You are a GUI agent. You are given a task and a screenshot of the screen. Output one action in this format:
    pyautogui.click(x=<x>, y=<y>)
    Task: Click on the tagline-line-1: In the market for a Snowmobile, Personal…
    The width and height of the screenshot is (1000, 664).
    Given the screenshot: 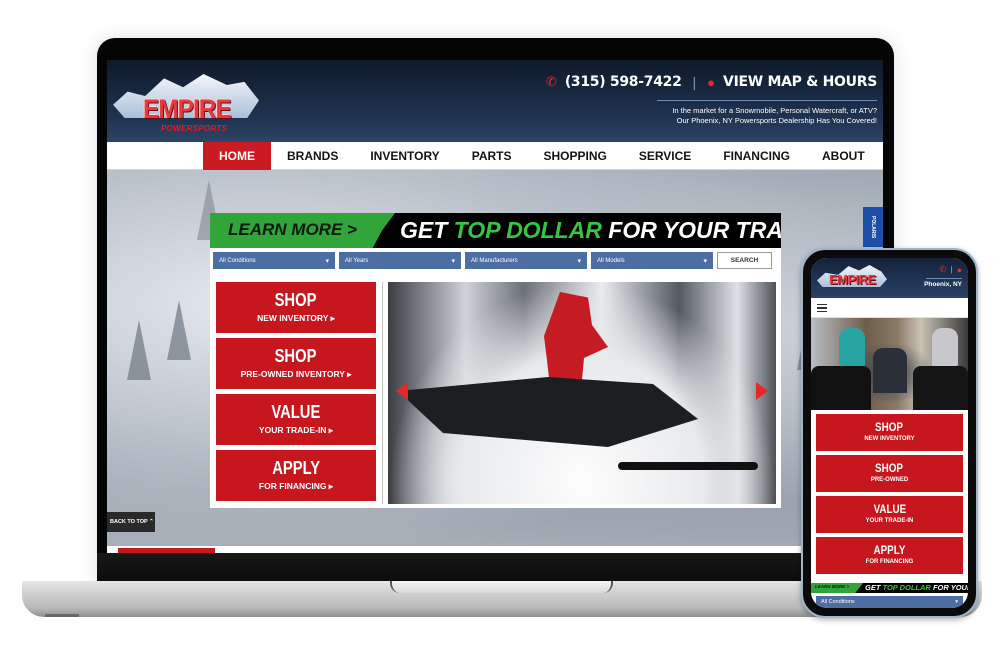 What is the action you would take?
    pyautogui.click(x=774, y=110)
    